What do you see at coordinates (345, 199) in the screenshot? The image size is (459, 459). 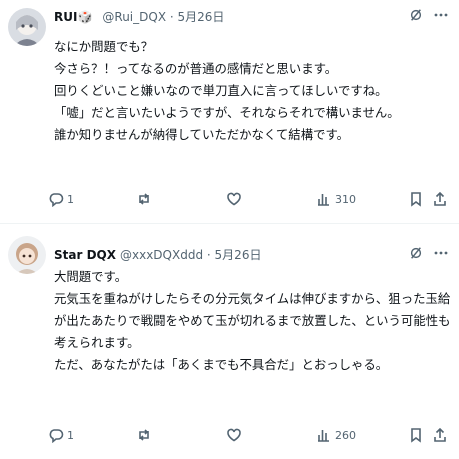 I see `view-count: 310` at bounding box center [345, 199].